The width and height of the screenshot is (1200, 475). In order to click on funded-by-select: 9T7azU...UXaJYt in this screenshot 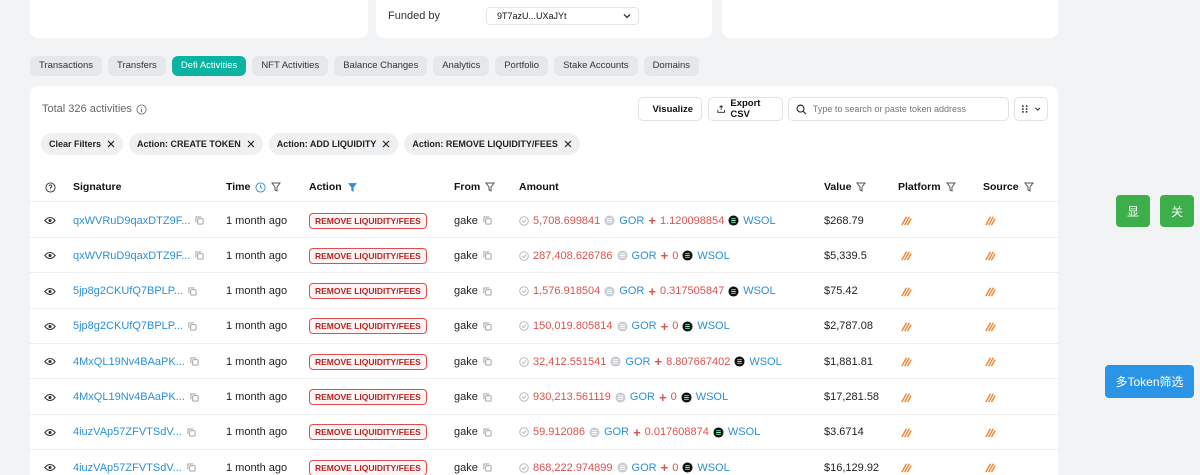, I will do `click(562, 16)`.